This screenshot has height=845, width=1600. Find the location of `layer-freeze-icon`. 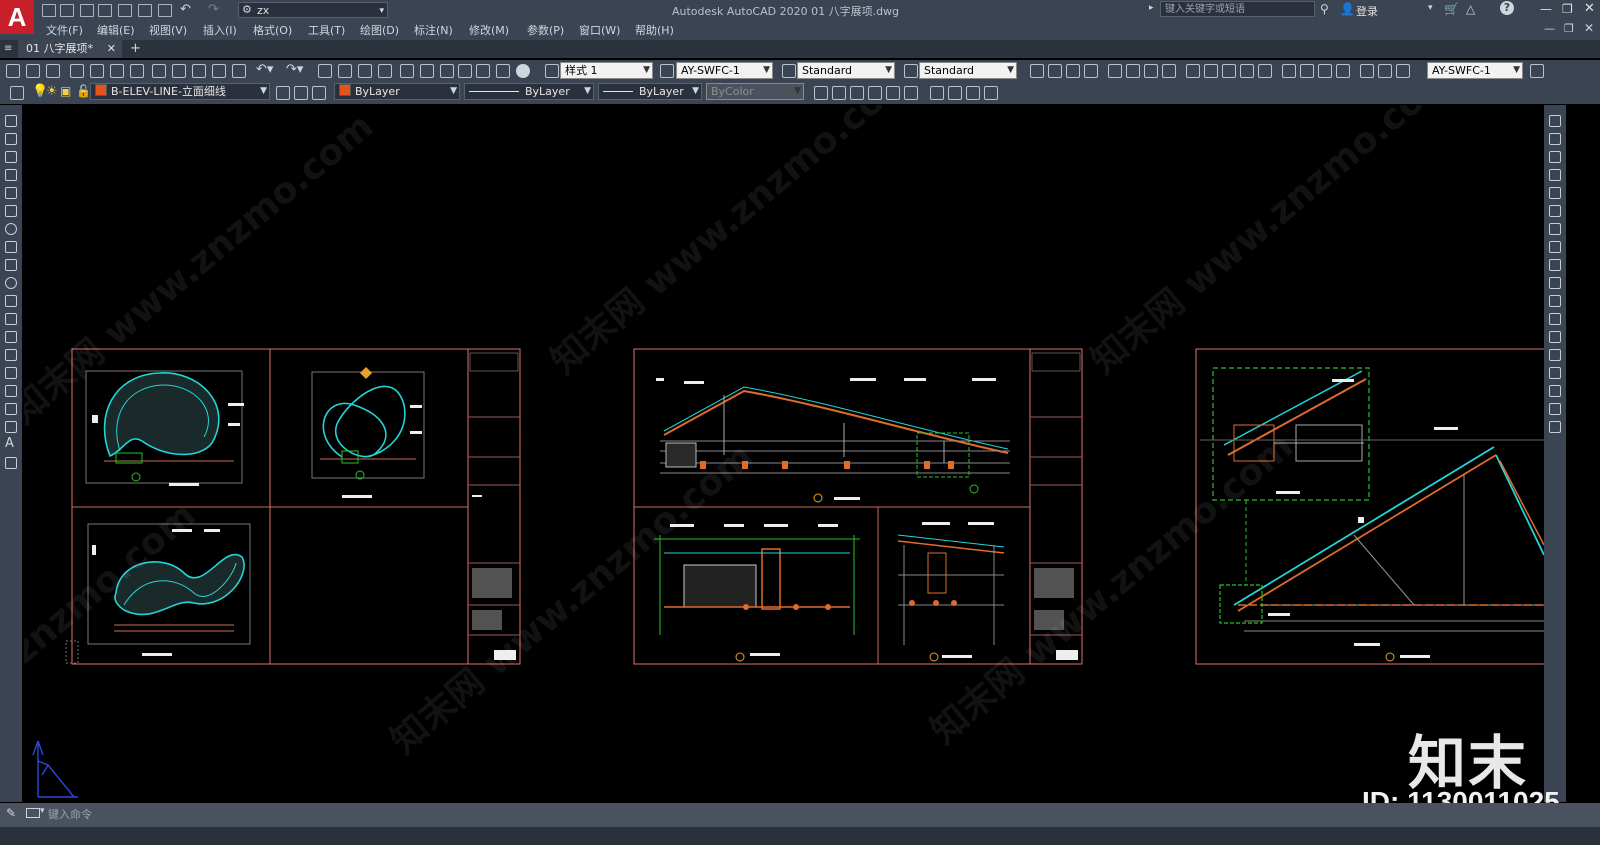

layer-freeze-icon is located at coordinates (875, 93).